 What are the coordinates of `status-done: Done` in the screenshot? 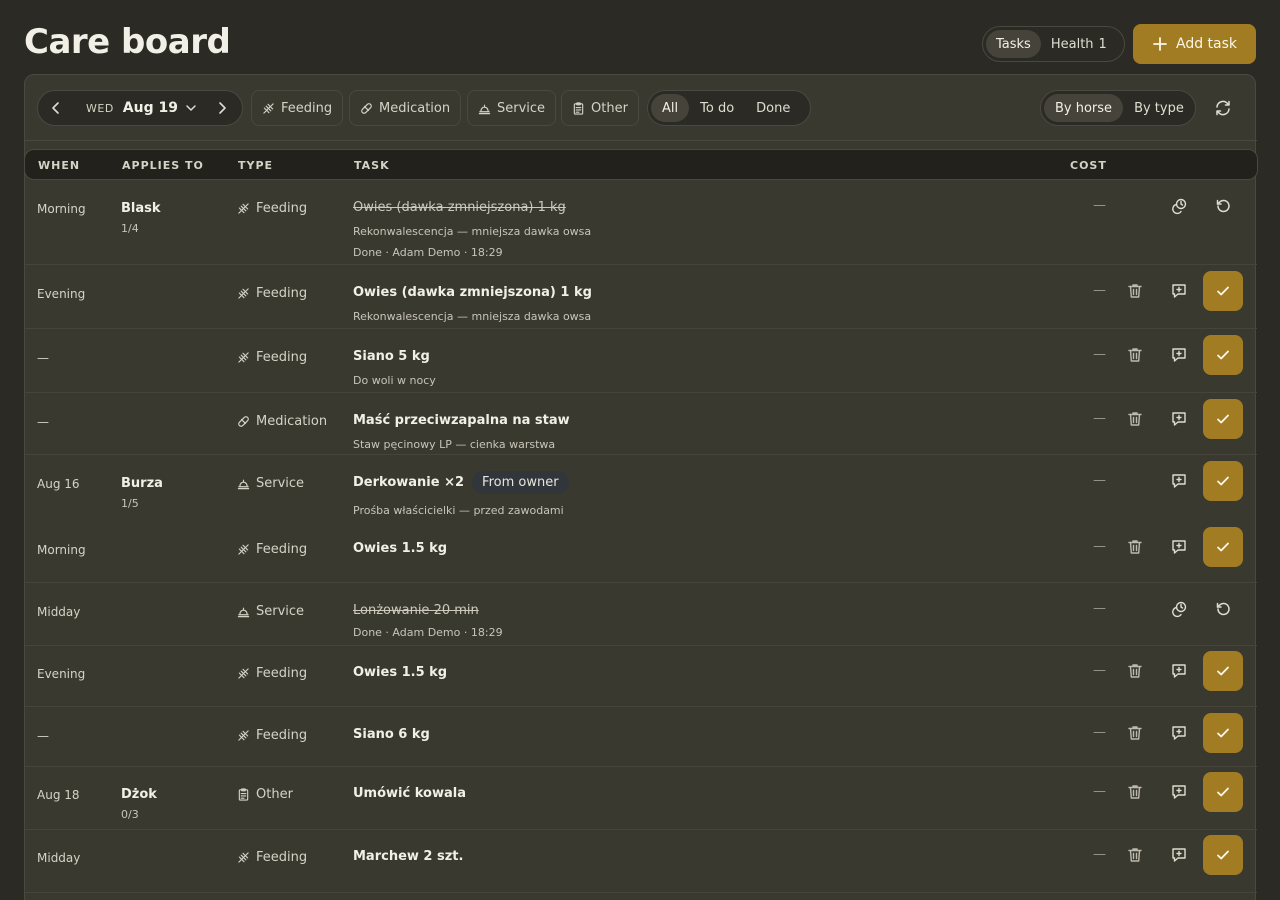 It's located at (773, 108).